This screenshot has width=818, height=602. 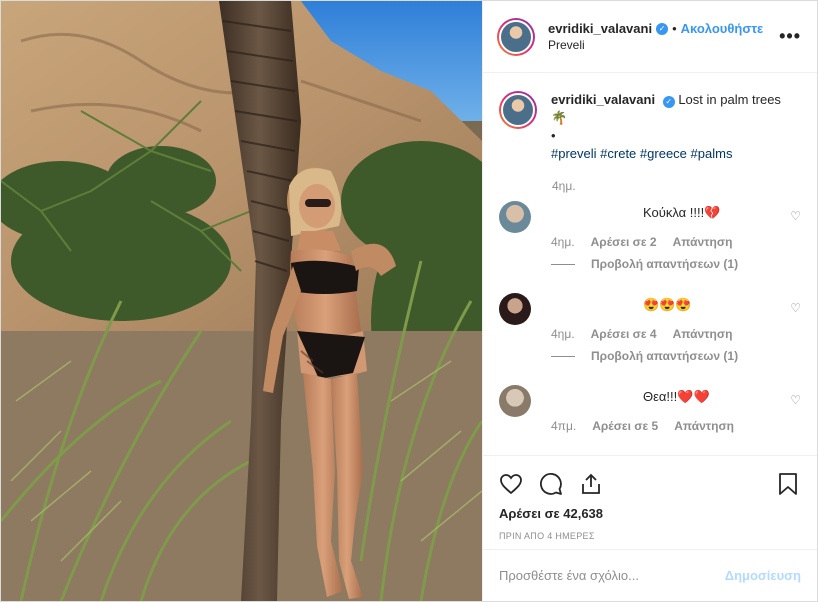 I want to click on comment-input, so click(x=612, y=575).